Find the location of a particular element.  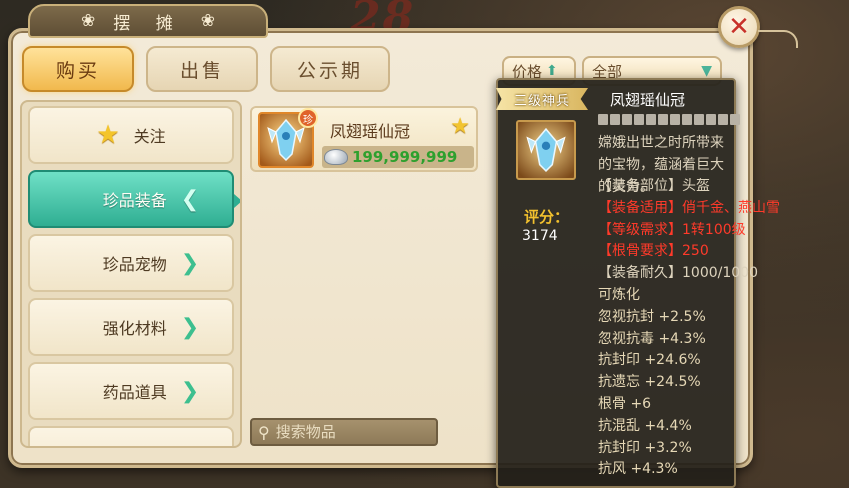

helmet-icon: 珍 is located at coordinates (288, 138).